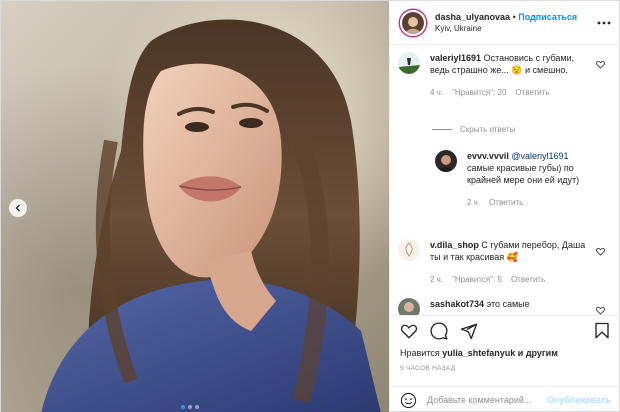 This screenshot has width=620, height=412. What do you see at coordinates (604, 23) in the screenshot?
I see `more-options-icon` at bounding box center [604, 23].